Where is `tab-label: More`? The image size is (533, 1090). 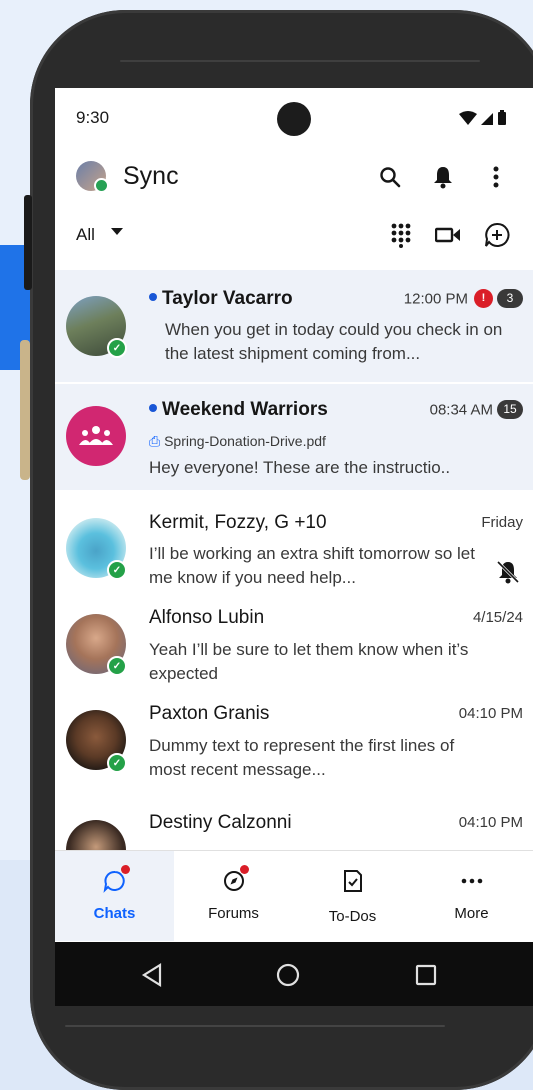 tab-label: More is located at coordinates (471, 913).